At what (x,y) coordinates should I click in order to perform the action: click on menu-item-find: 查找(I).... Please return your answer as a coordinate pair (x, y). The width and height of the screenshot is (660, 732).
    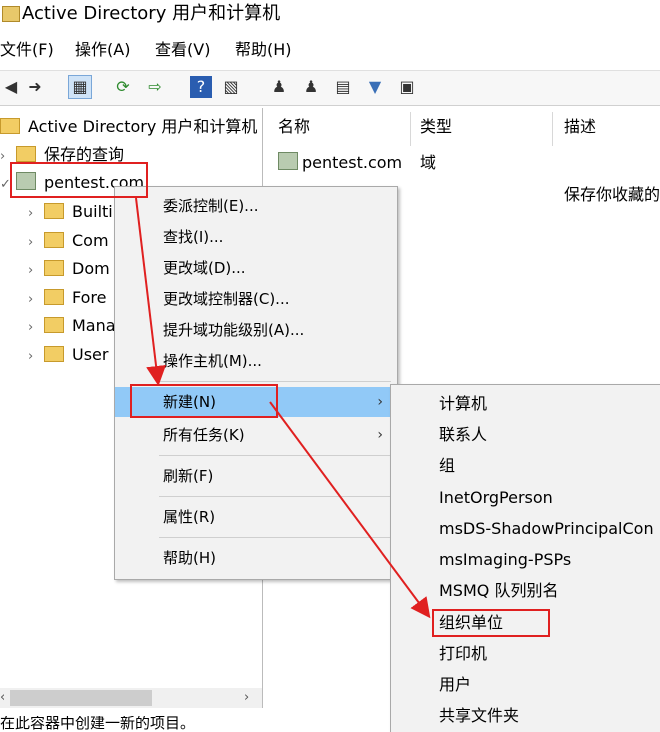
    Looking at the image, I should click on (256, 237).